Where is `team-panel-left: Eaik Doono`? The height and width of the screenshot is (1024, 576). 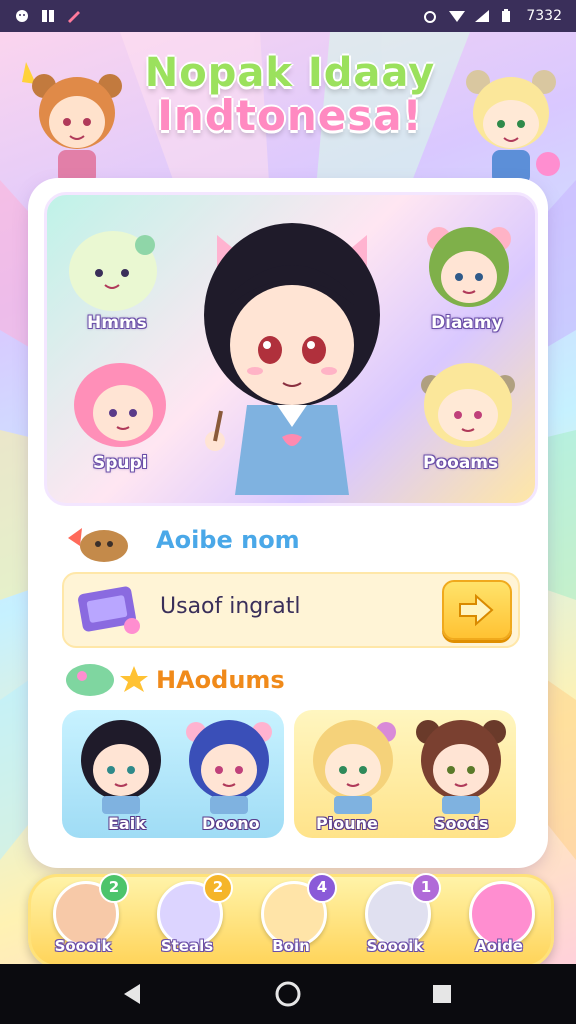
team-panel-left: Eaik Doono is located at coordinates (173, 774).